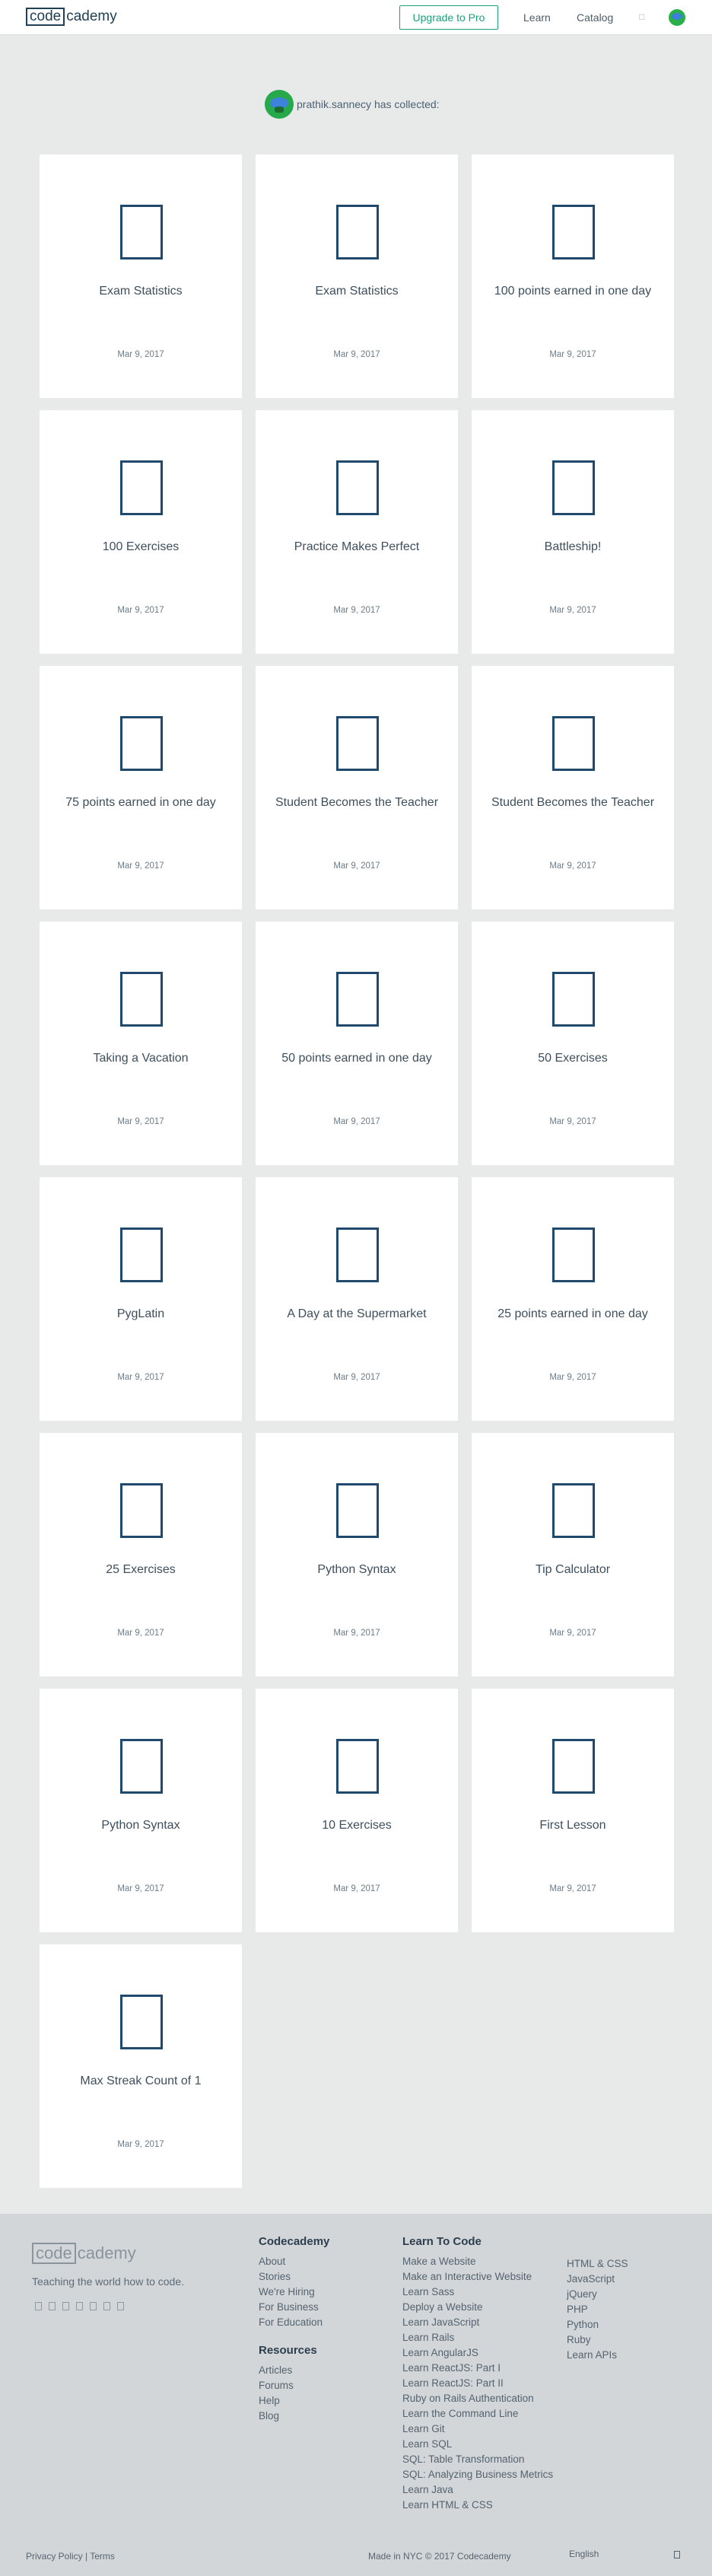 Image resolution: width=712 pixels, height=2576 pixels. Describe the element at coordinates (478, 2414) in the screenshot. I see `footer-learn-link: Learn the Command Line` at that location.